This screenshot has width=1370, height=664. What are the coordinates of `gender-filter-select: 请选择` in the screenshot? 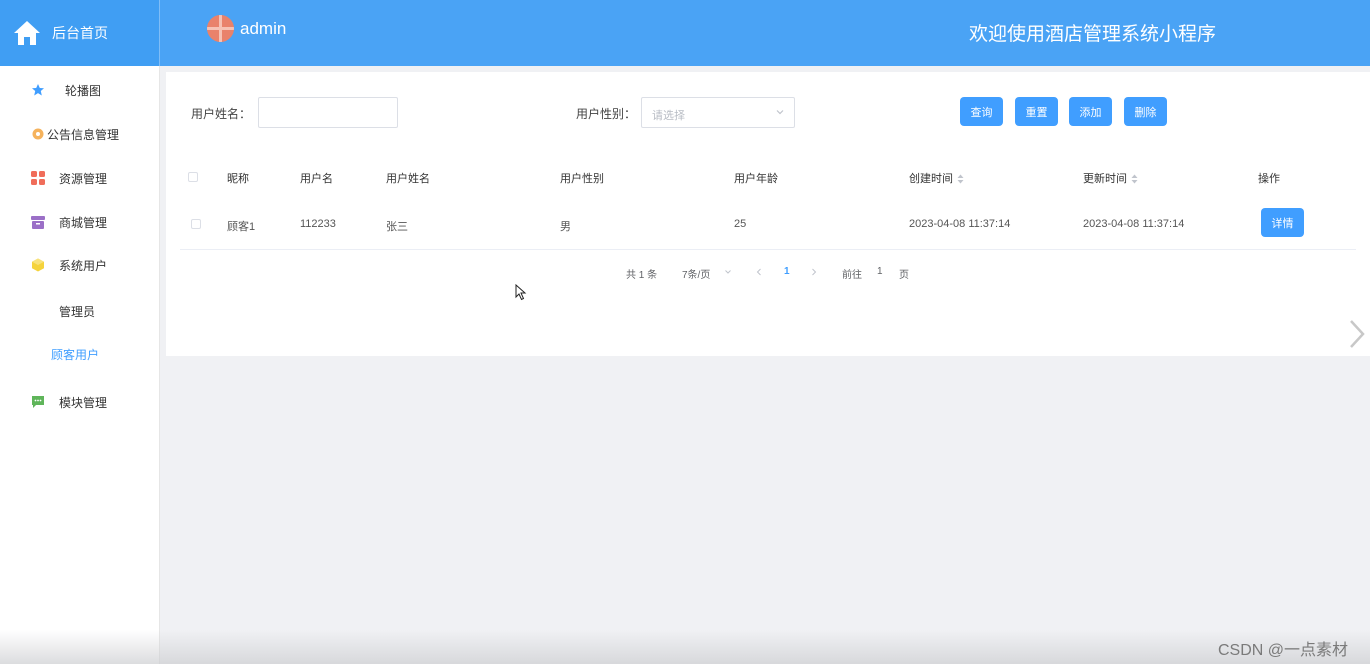 It's located at (718, 112).